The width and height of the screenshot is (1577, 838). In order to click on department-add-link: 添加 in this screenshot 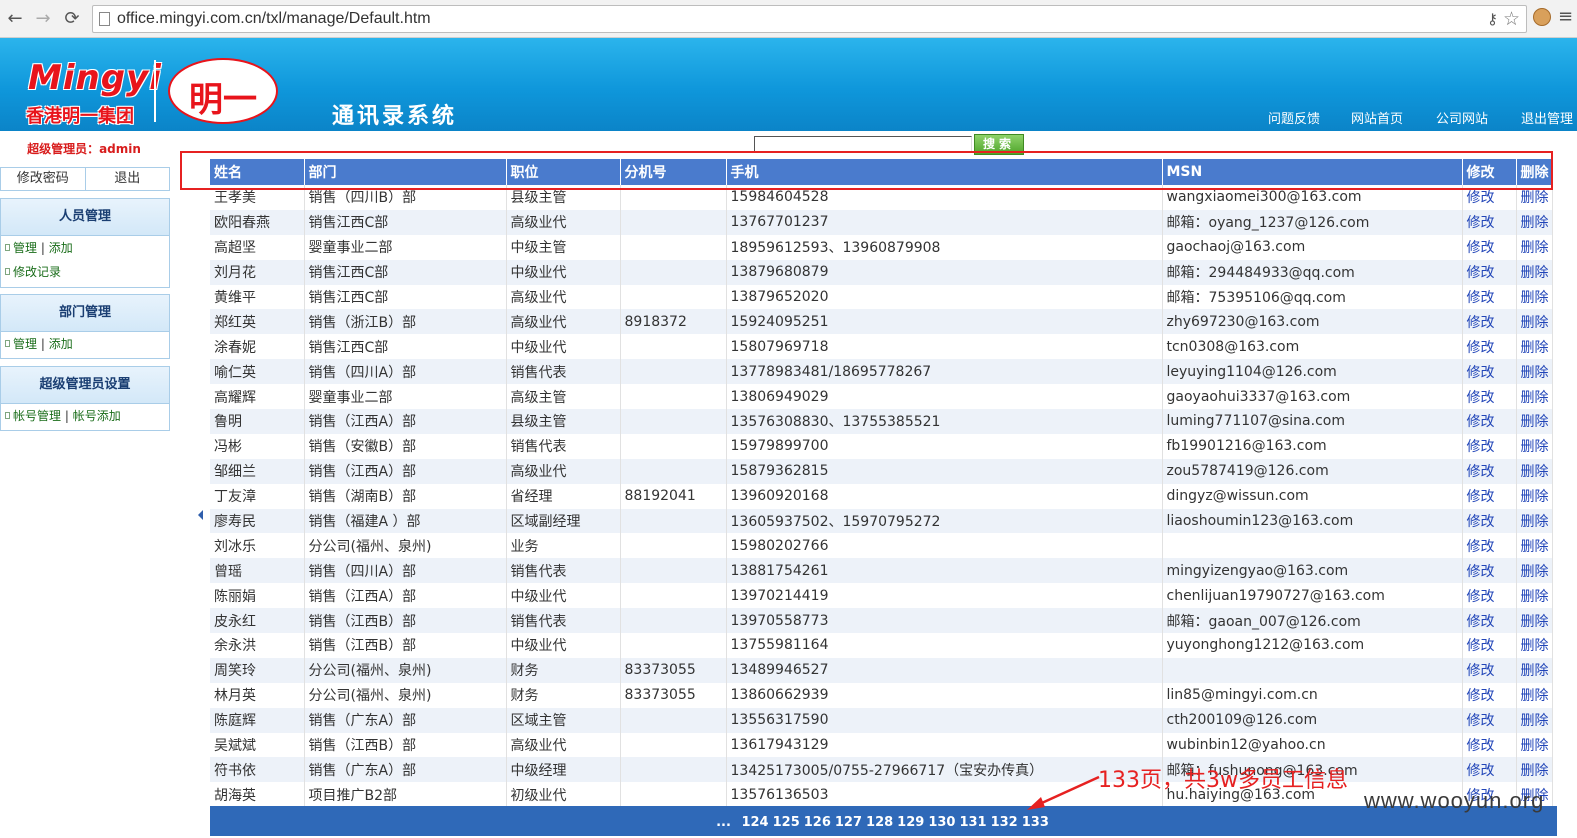, I will do `click(61, 344)`.